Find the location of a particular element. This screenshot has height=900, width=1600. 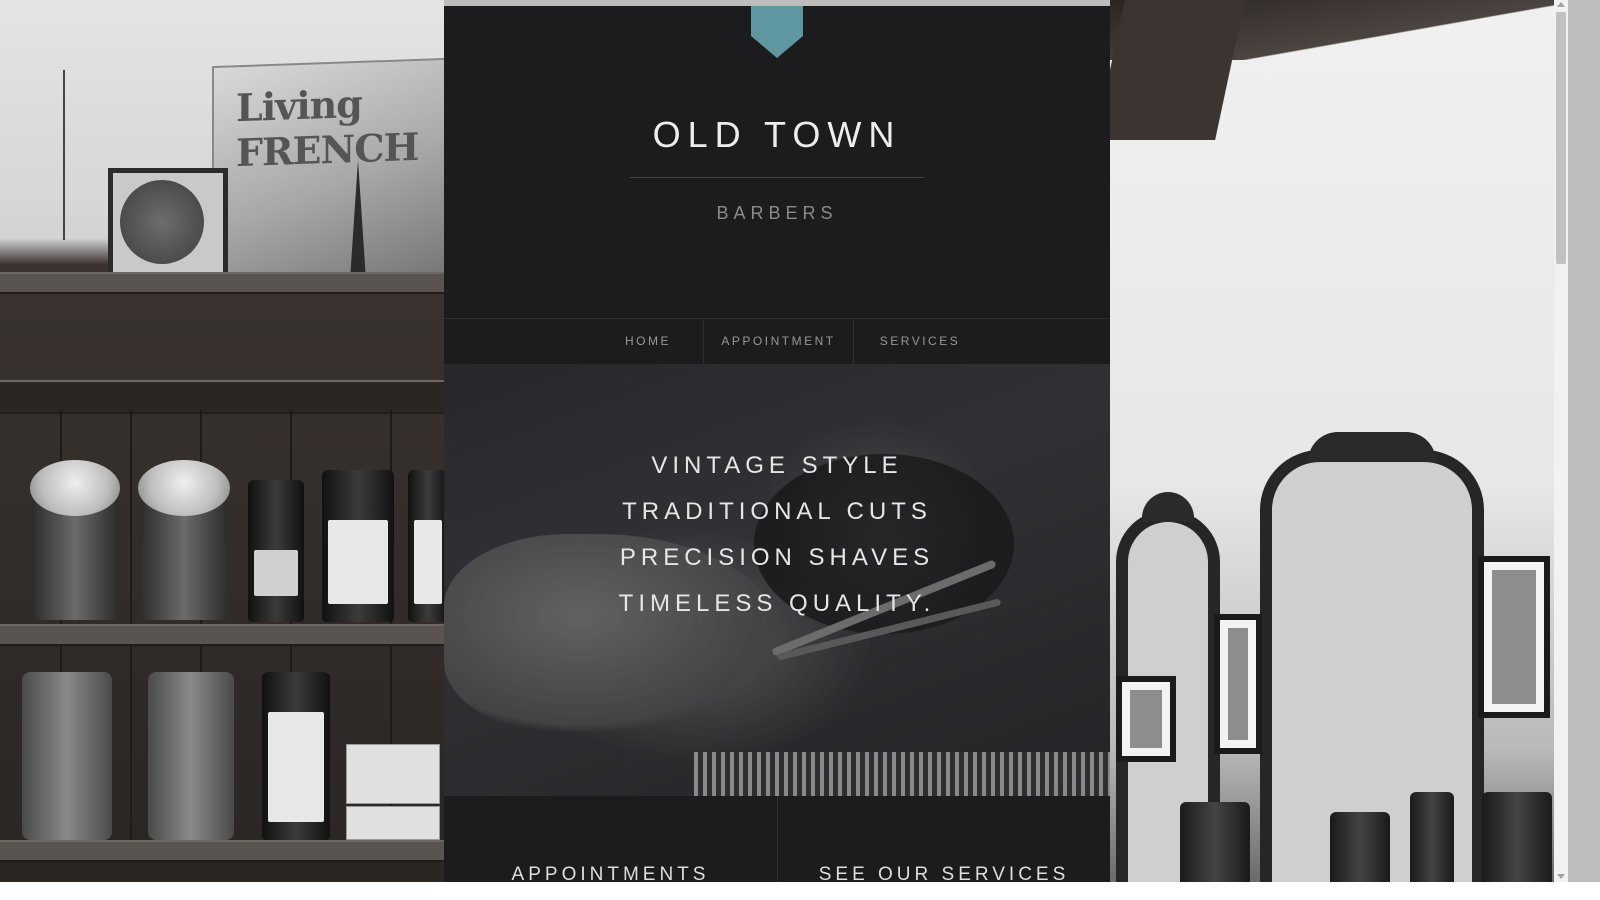

shelf-bottom is located at coordinates (222, 851).